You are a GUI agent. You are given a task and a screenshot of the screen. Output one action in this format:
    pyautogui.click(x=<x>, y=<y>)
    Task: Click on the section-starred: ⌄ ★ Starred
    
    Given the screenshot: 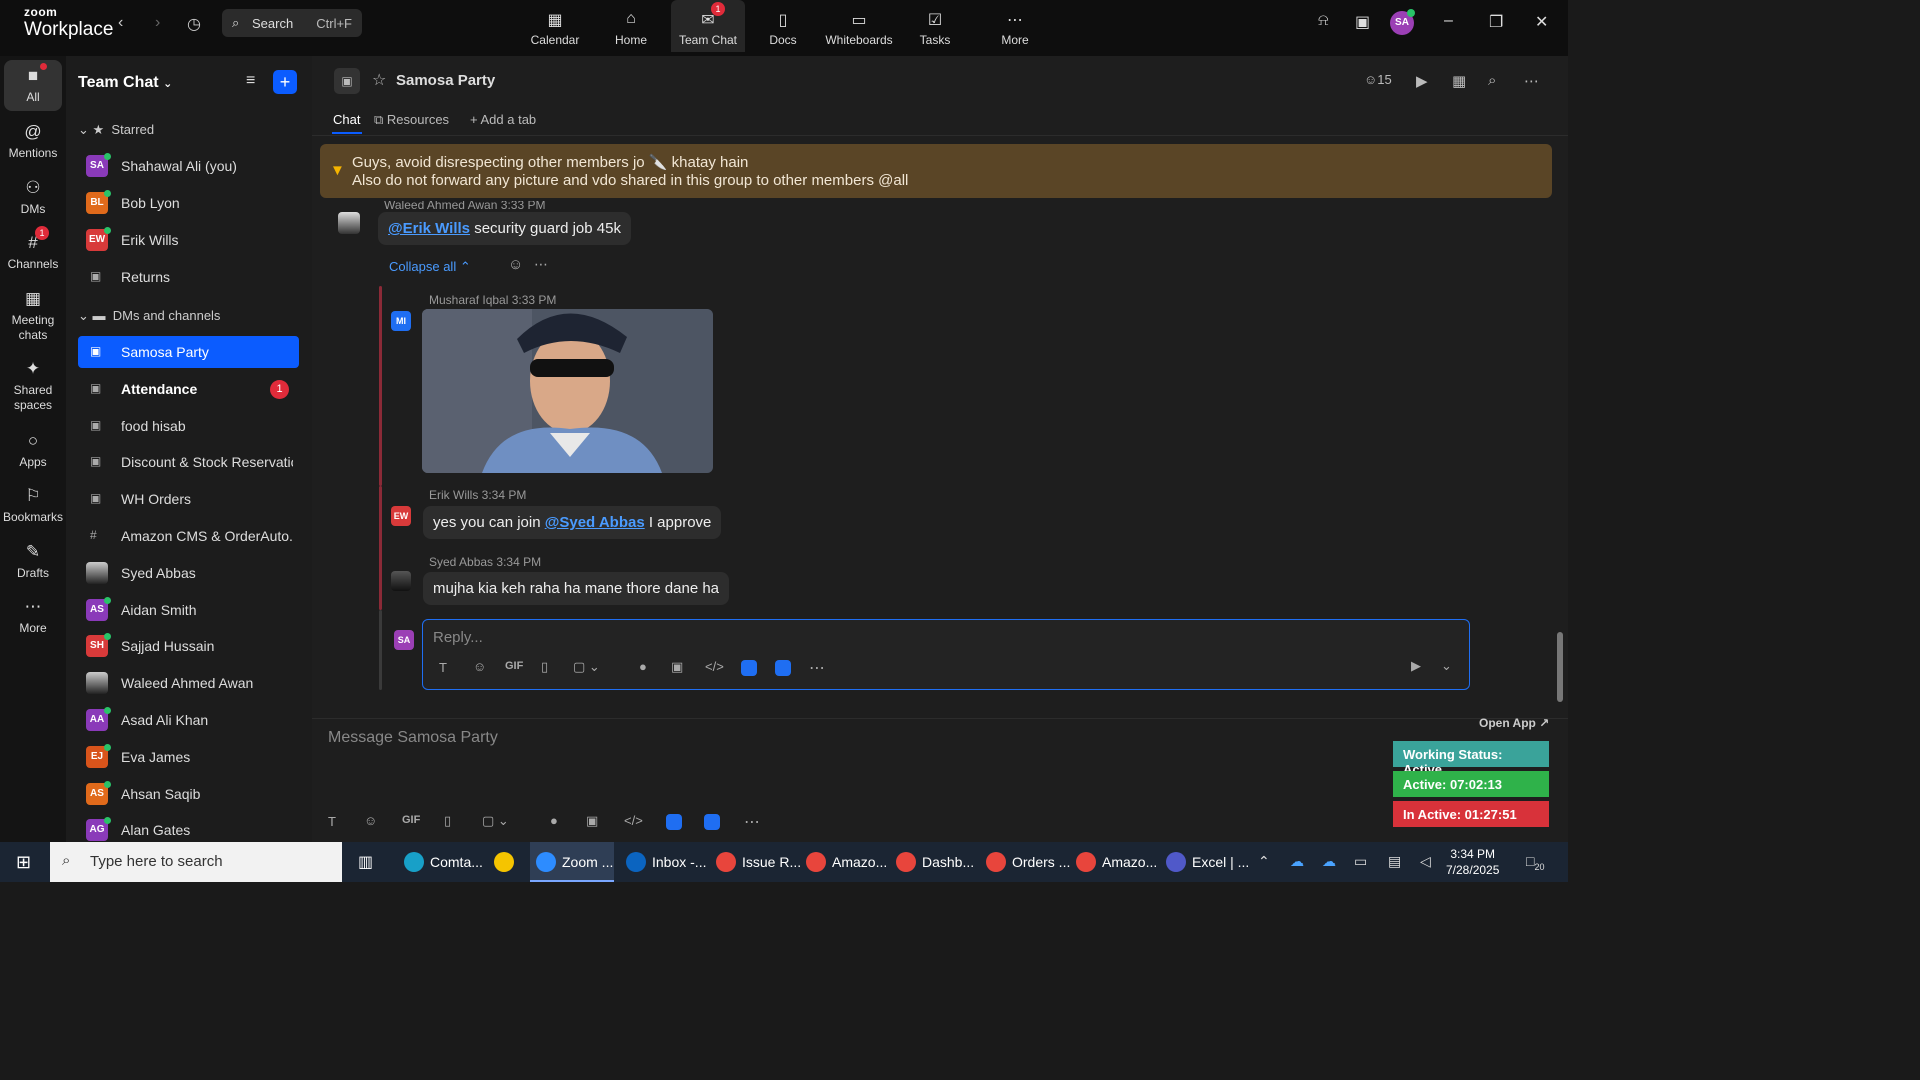 What is the action you would take?
    pyautogui.click(x=116, y=130)
    